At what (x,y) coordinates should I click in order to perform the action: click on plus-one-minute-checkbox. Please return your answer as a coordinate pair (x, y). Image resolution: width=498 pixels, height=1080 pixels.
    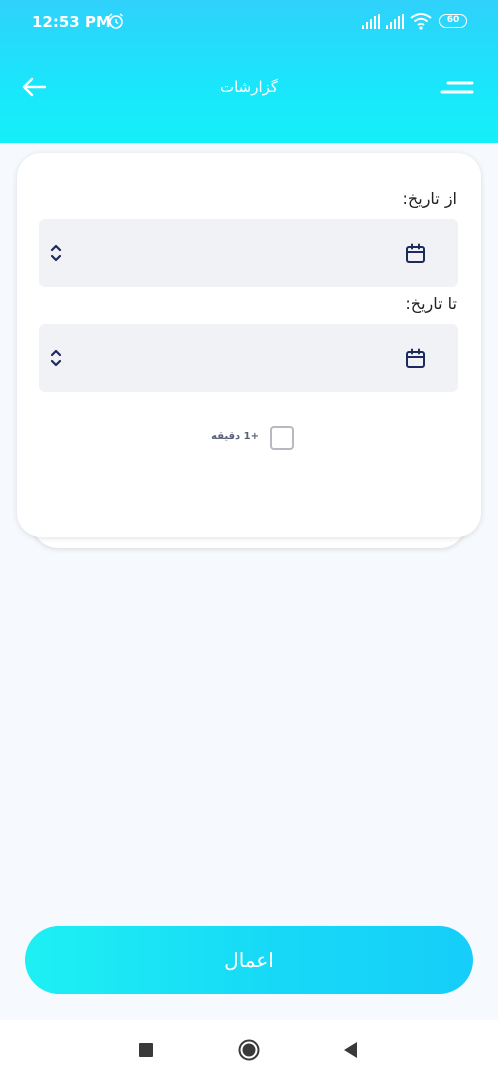
    Looking at the image, I should click on (282, 438).